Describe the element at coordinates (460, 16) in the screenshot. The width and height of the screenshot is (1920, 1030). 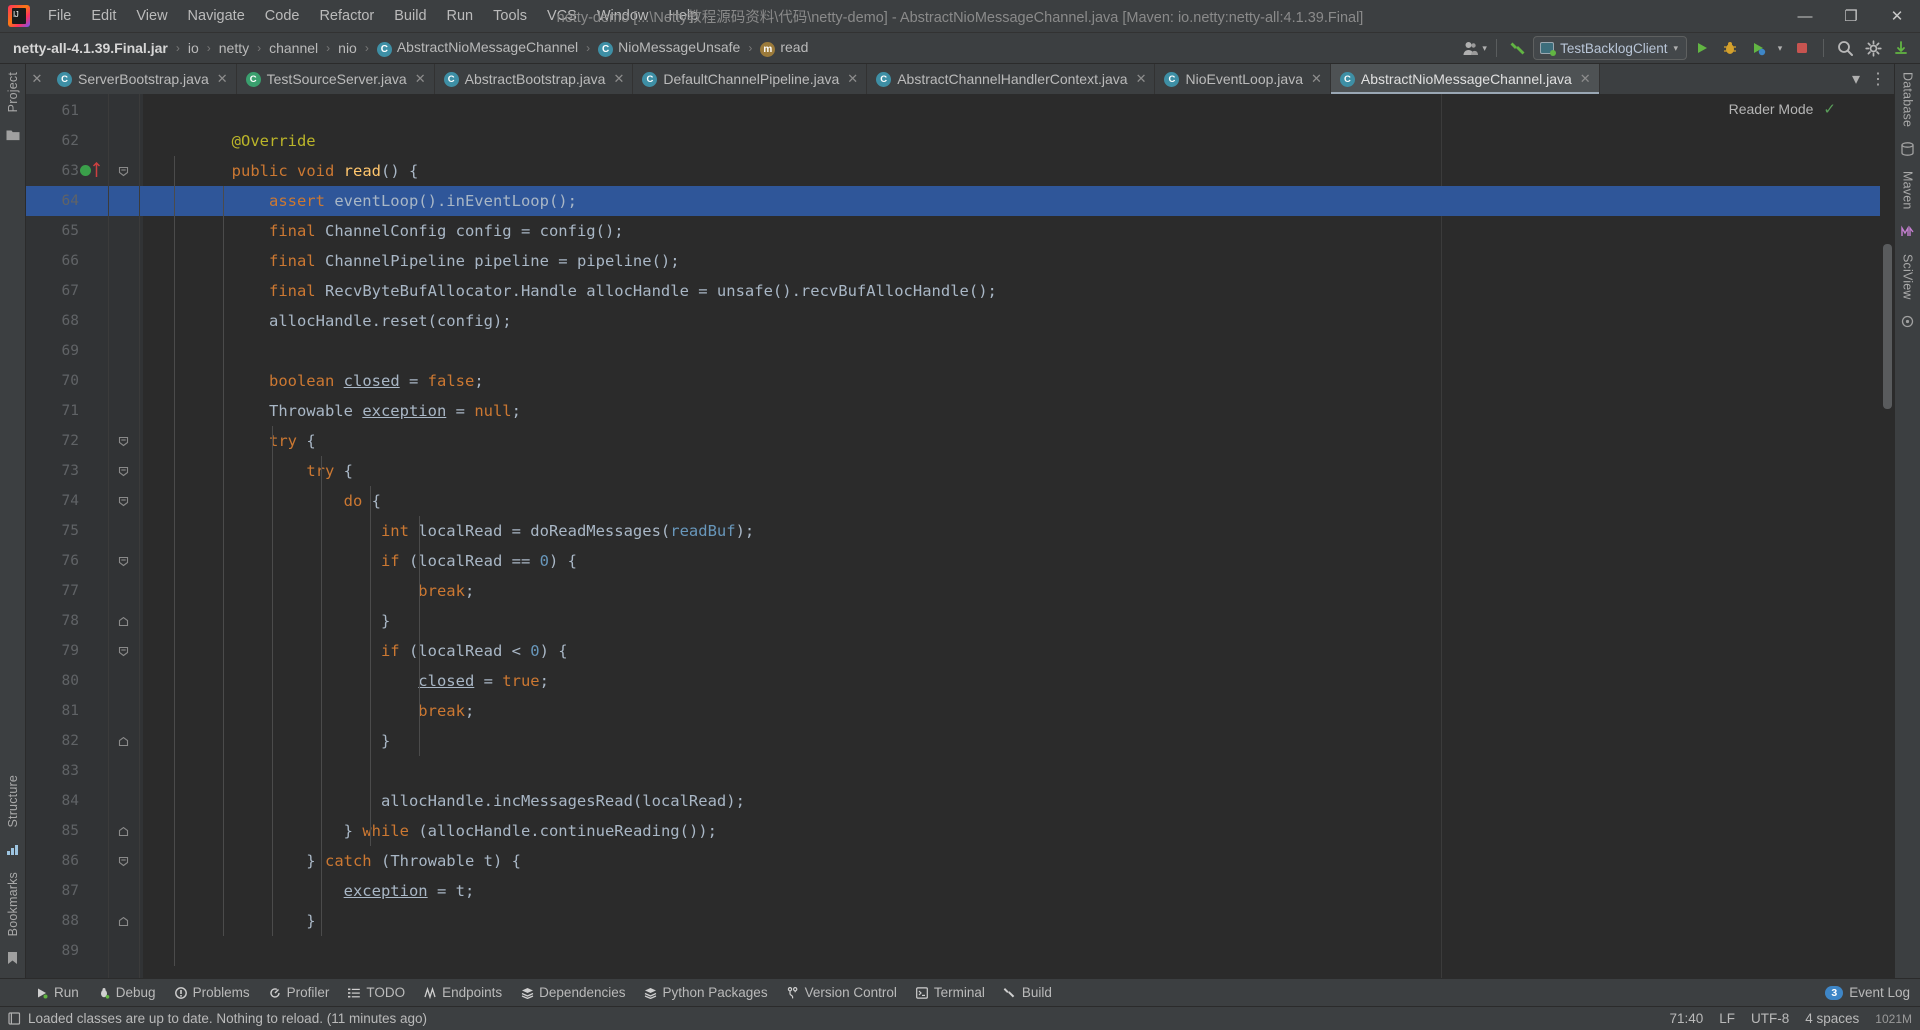
I see `menu-run: Run` at that location.